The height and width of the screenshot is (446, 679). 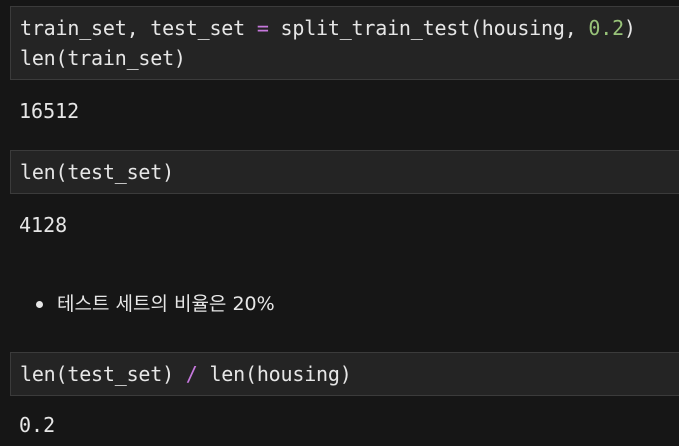 I want to click on code-line: len(train_set), so click(x=349, y=58).